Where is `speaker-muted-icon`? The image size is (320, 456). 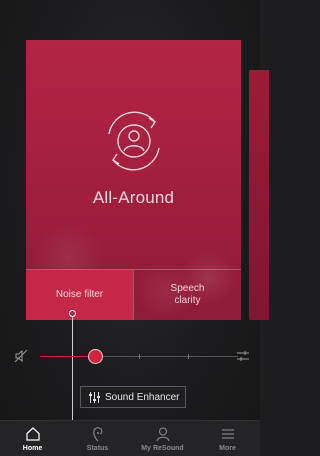 speaker-muted-icon is located at coordinates (21, 356).